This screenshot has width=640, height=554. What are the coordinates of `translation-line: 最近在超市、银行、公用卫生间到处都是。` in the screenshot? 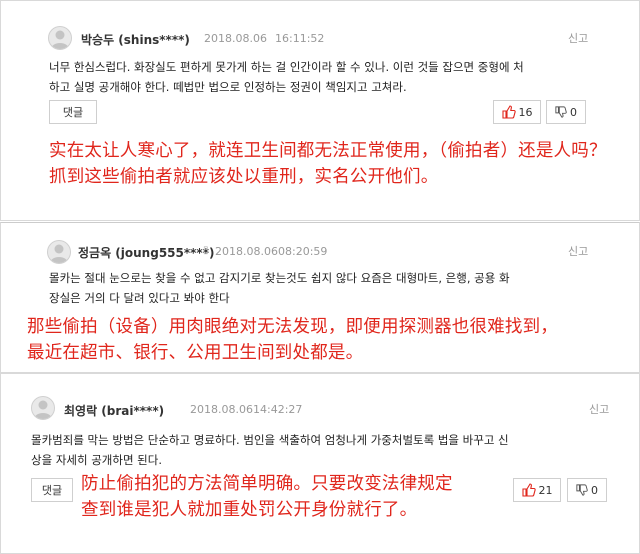 It's located at (195, 353).